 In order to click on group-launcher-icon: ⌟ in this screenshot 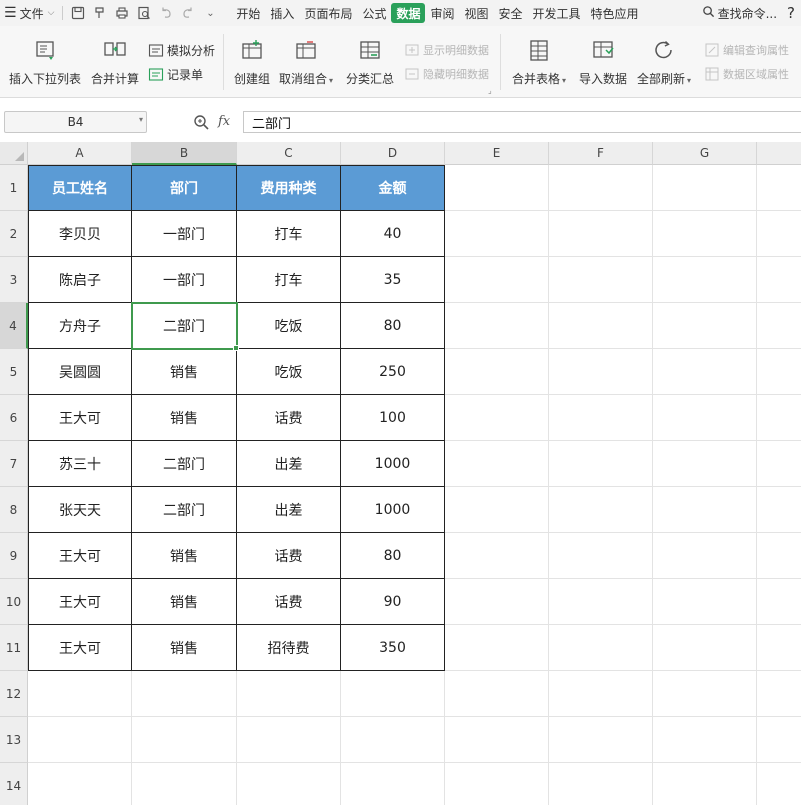, I will do `click(490, 90)`.